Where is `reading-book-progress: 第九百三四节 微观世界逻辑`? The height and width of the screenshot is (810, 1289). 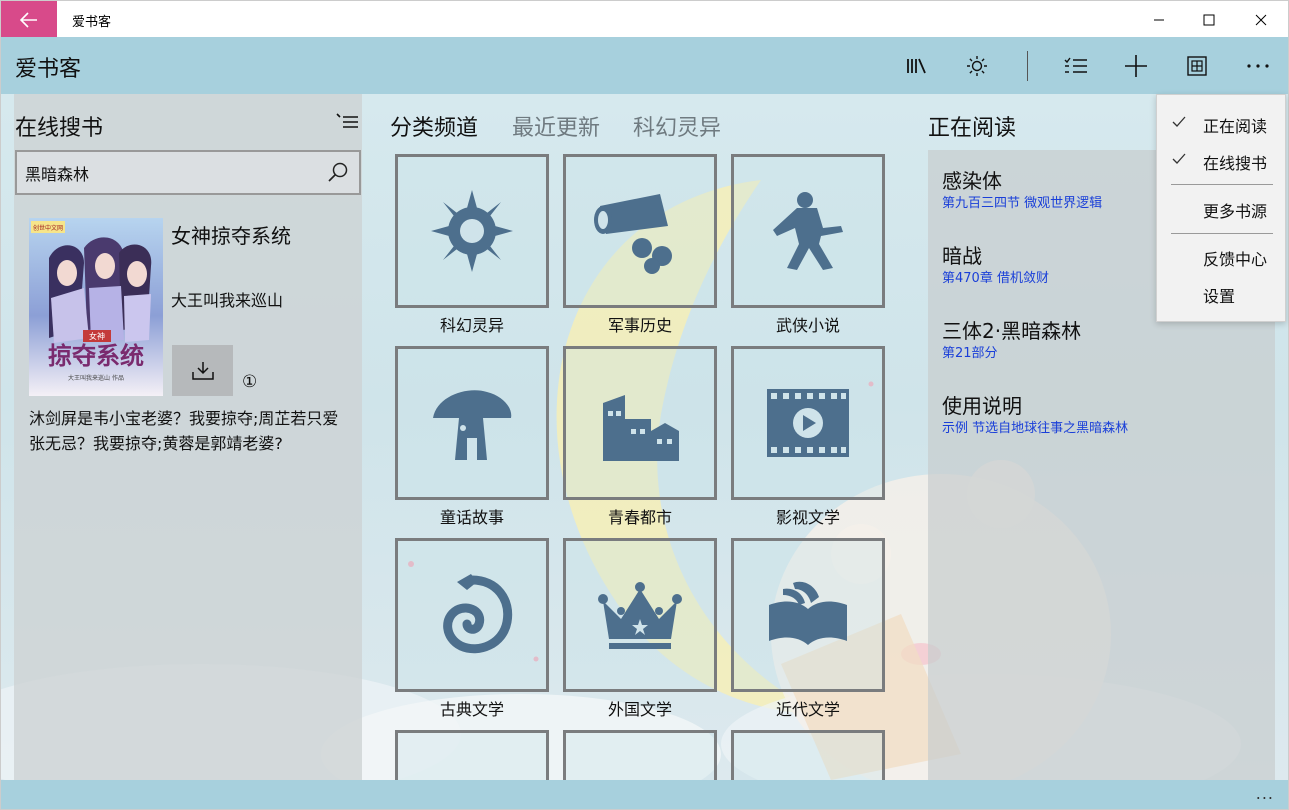 reading-book-progress: 第九百三四节 微观世界逻辑 is located at coordinates (1022, 201).